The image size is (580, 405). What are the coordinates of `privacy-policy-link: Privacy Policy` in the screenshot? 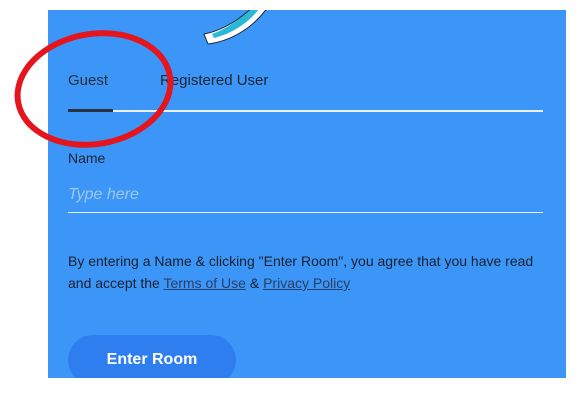 It's located at (306, 283).